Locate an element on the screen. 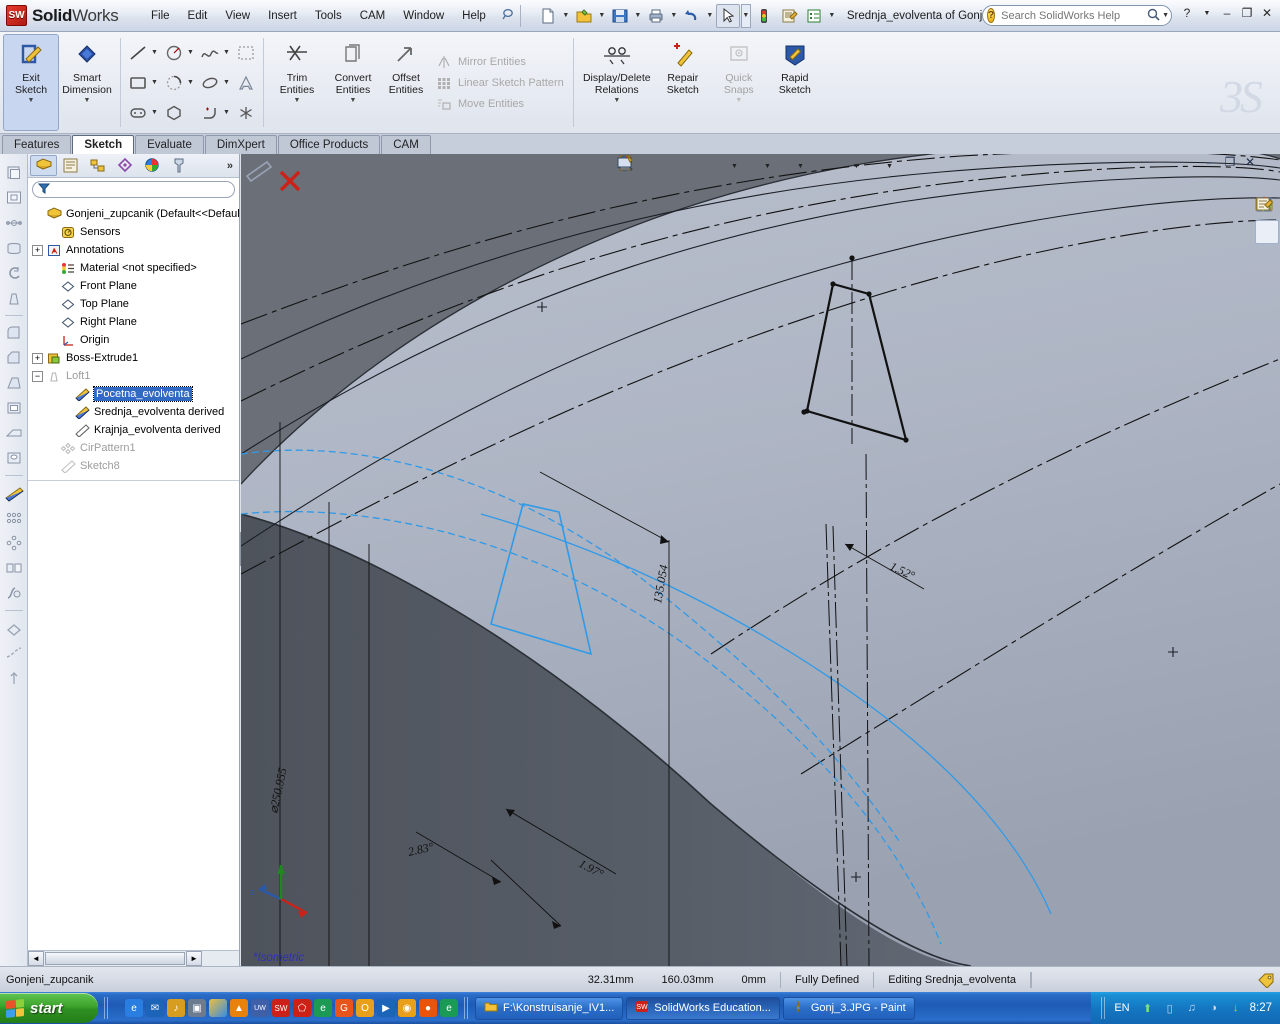 This screenshot has height=1024, width=1280. feature-tree-hscrollbar: ◄ ► is located at coordinates (133, 958).